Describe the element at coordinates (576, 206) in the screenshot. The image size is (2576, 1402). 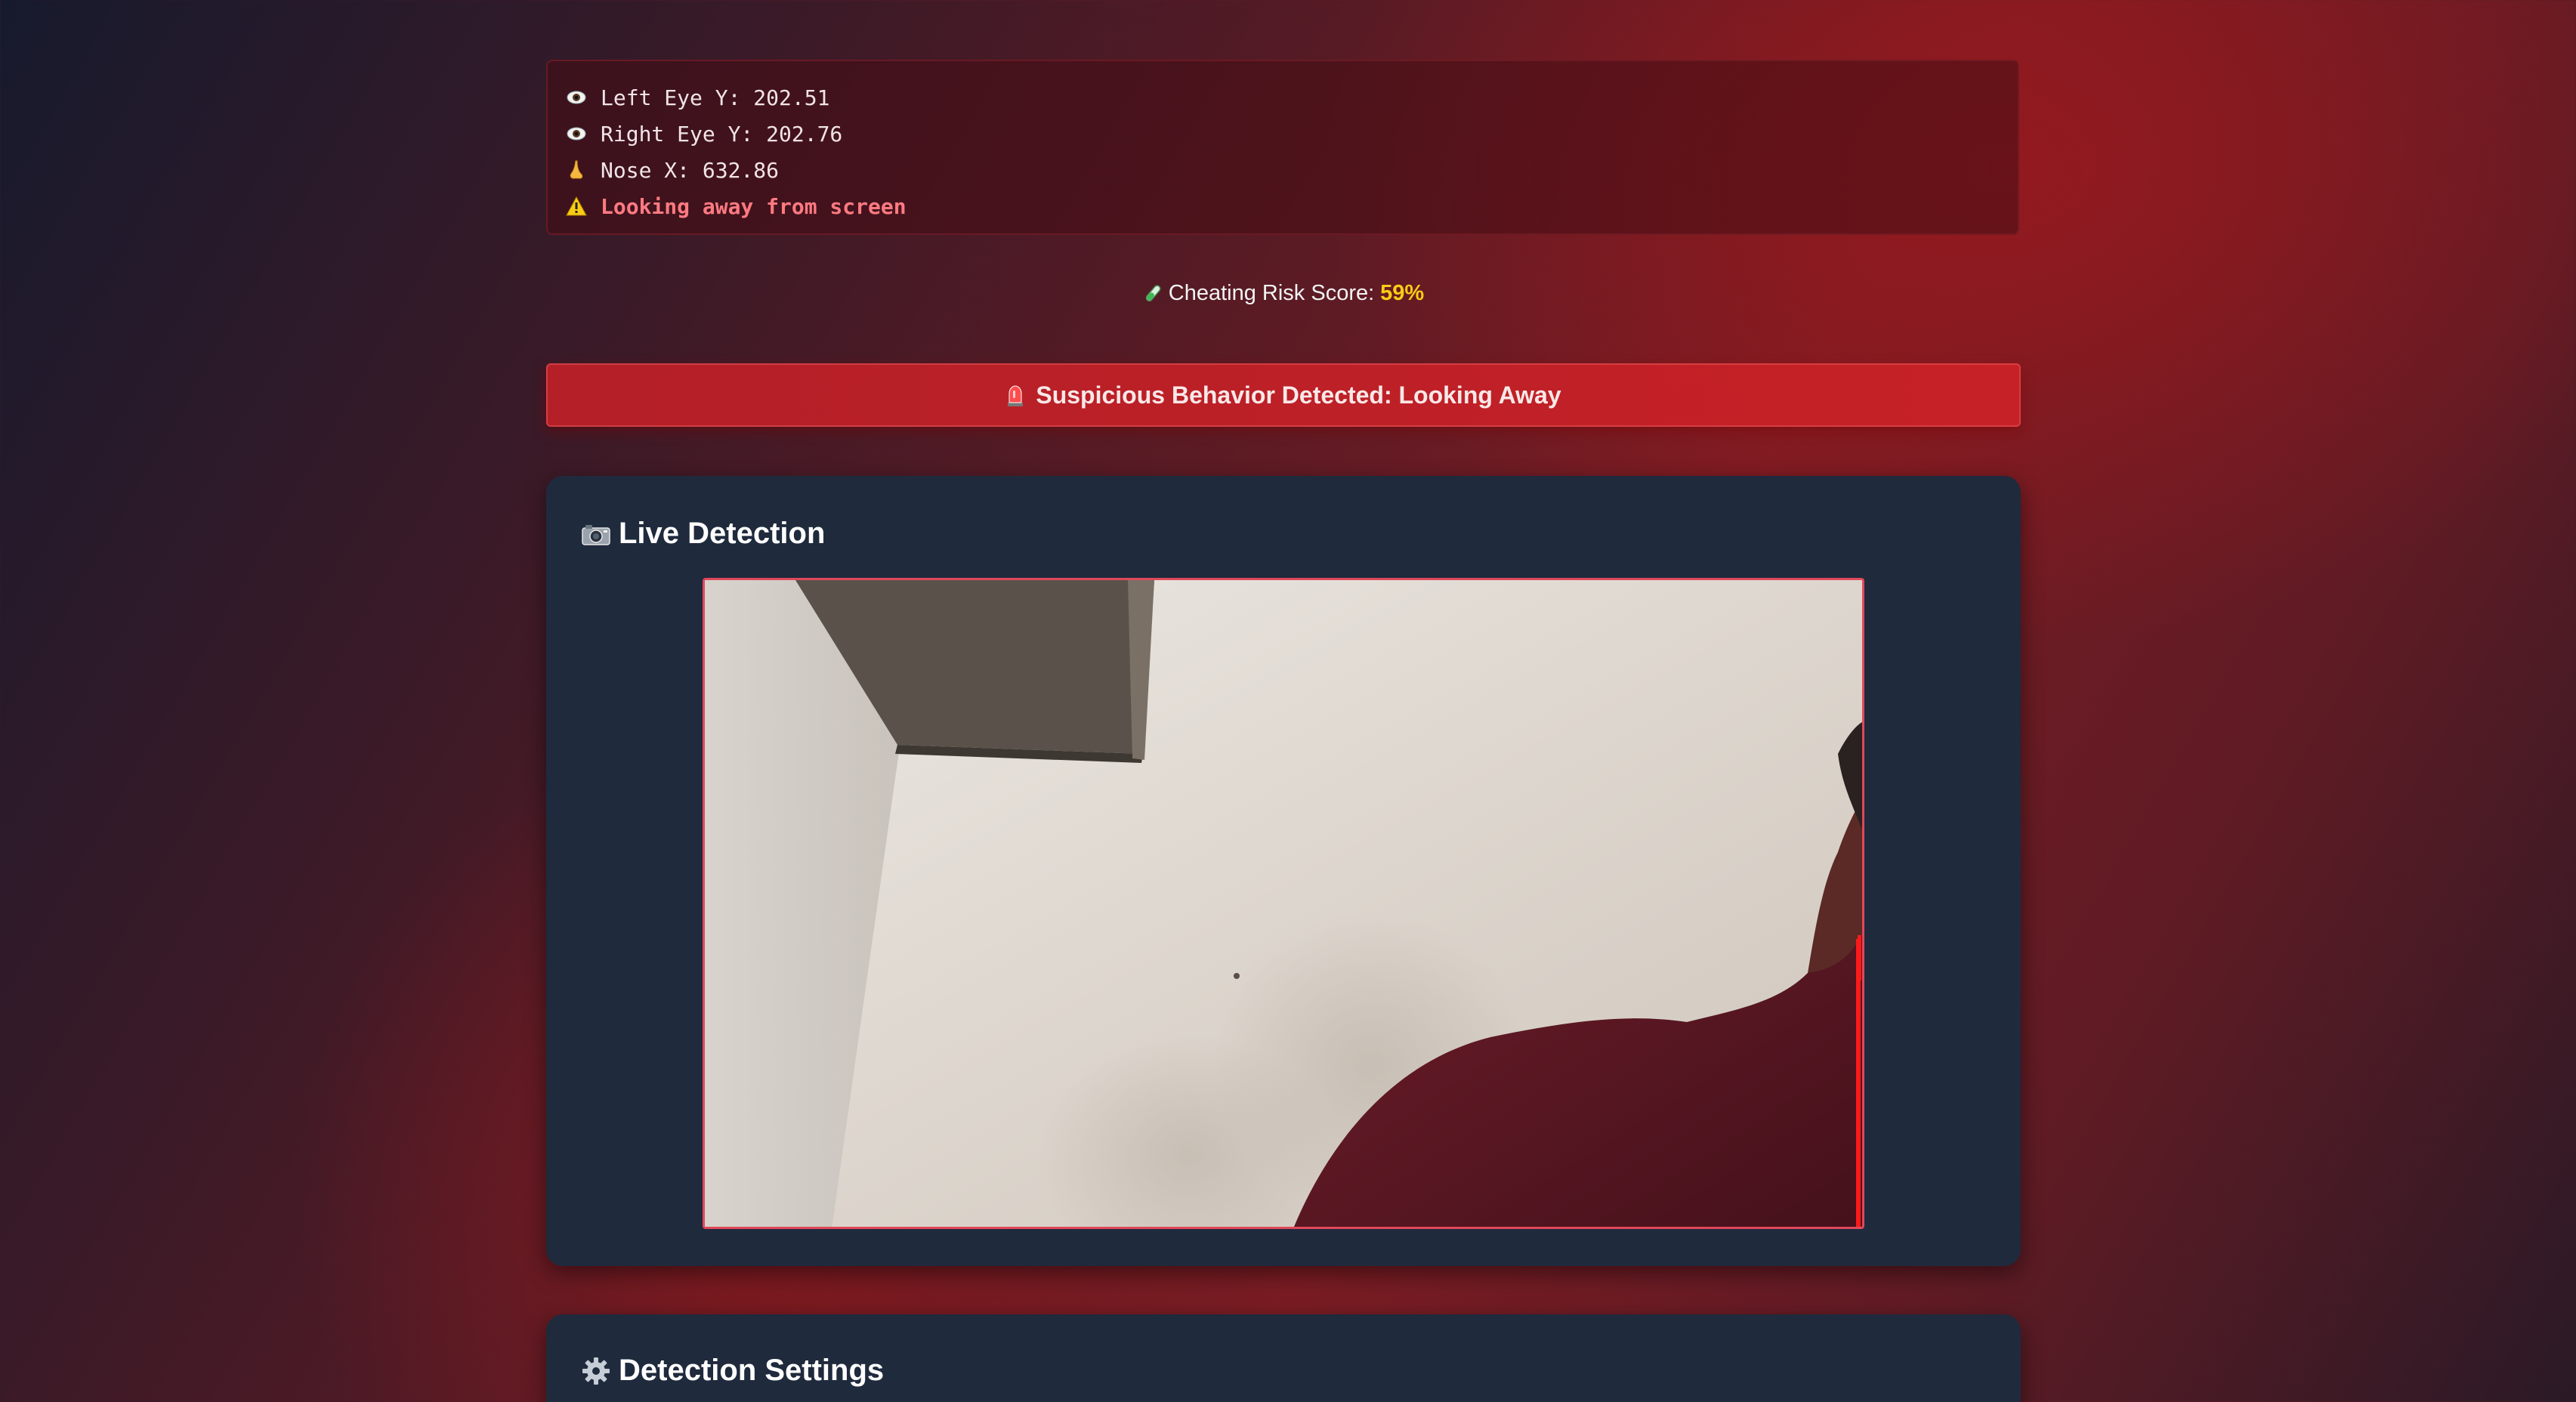
I see `warning-icon` at that location.